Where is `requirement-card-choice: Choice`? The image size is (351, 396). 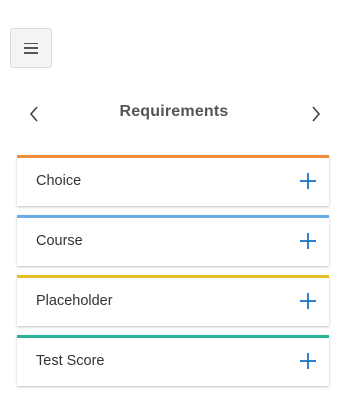 requirement-card-choice: Choice is located at coordinates (173, 180).